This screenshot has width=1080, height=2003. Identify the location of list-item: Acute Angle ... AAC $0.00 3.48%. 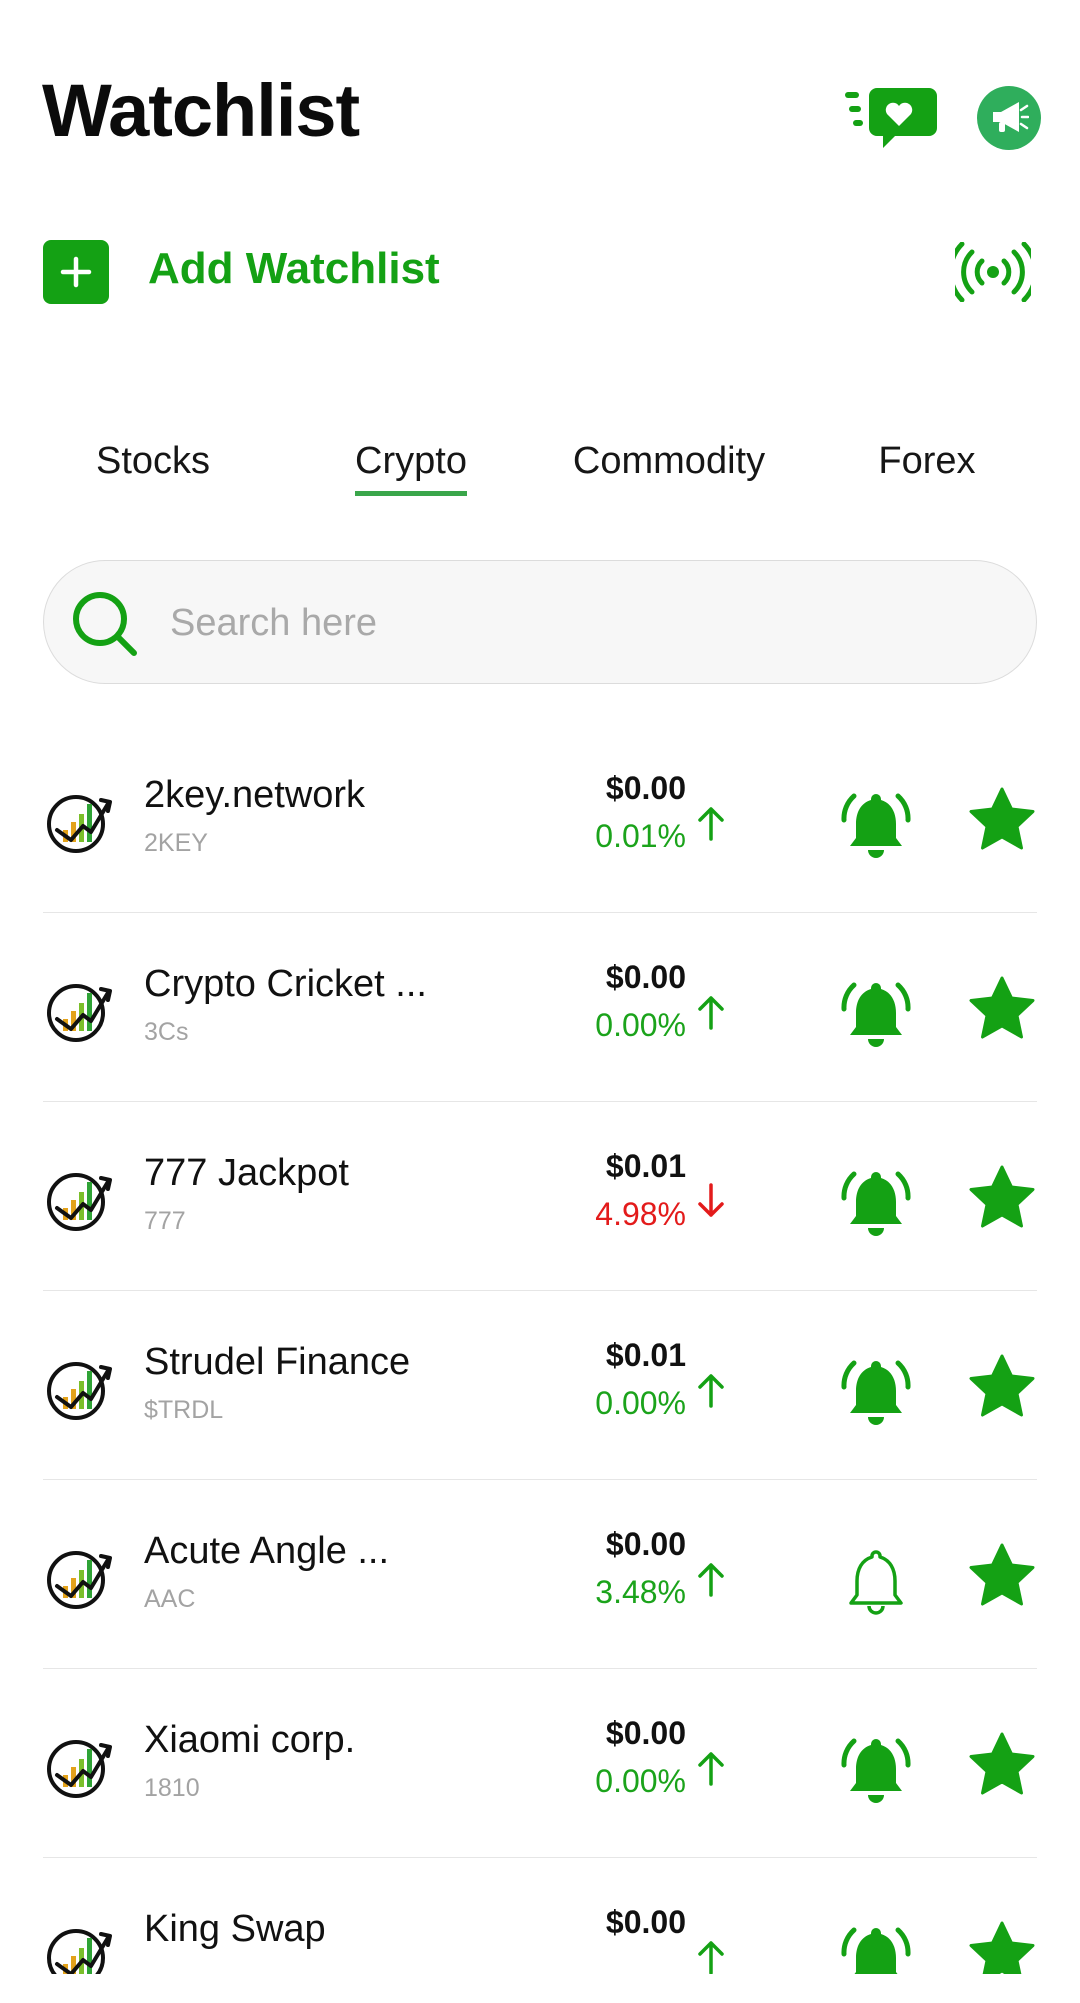
(540, 1574).